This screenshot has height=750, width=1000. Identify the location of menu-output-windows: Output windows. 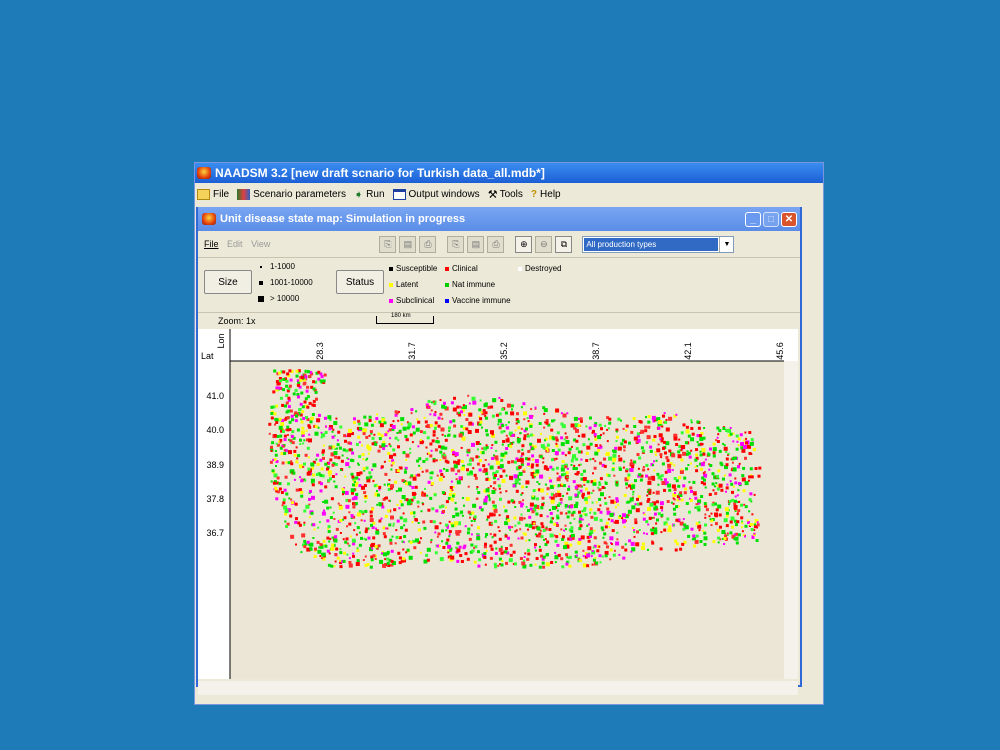
(436, 194).